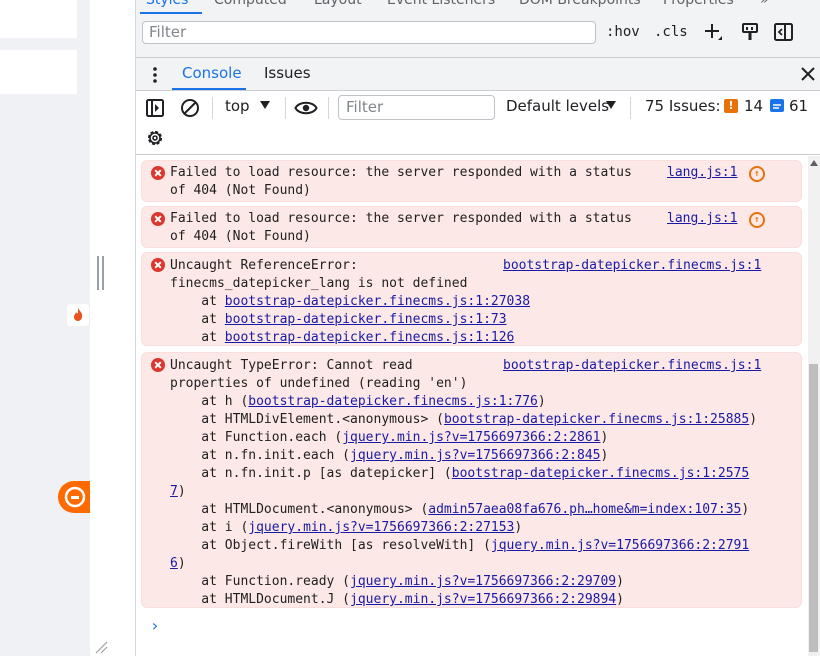 Image resolution: width=820 pixels, height=656 pixels. What do you see at coordinates (291, 365) in the screenshot?
I see `error-text-line: Uncaught TypeError: Cannot read` at bounding box center [291, 365].